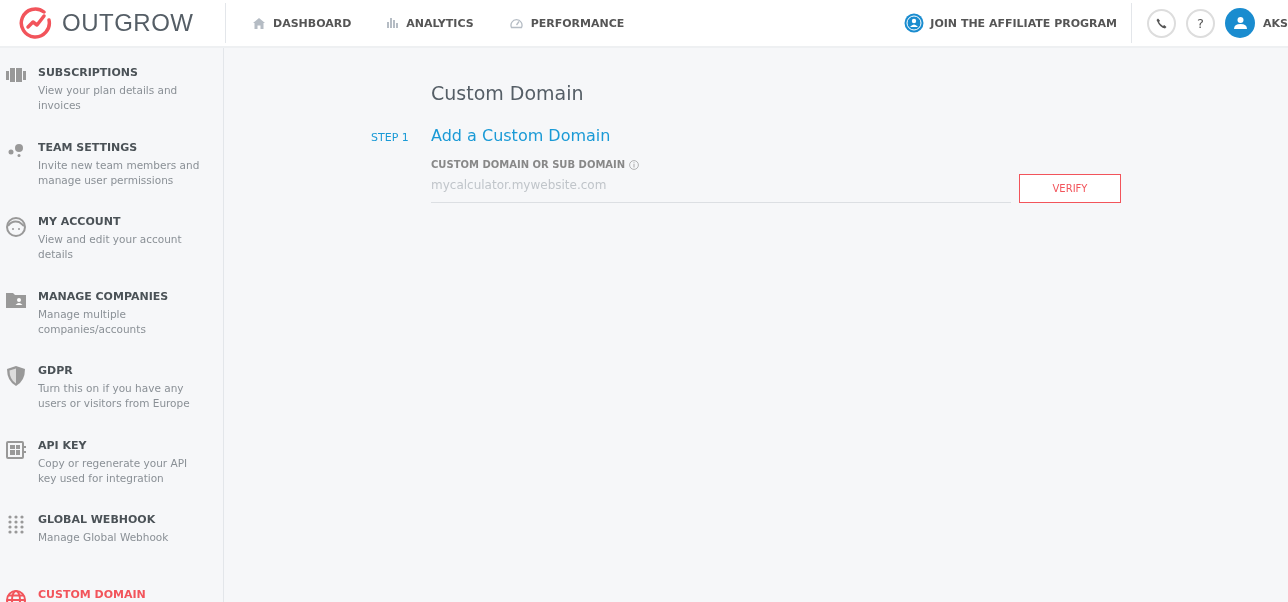  Describe the element at coordinates (16, 149) in the screenshot. I see `dots-icon` at that location.